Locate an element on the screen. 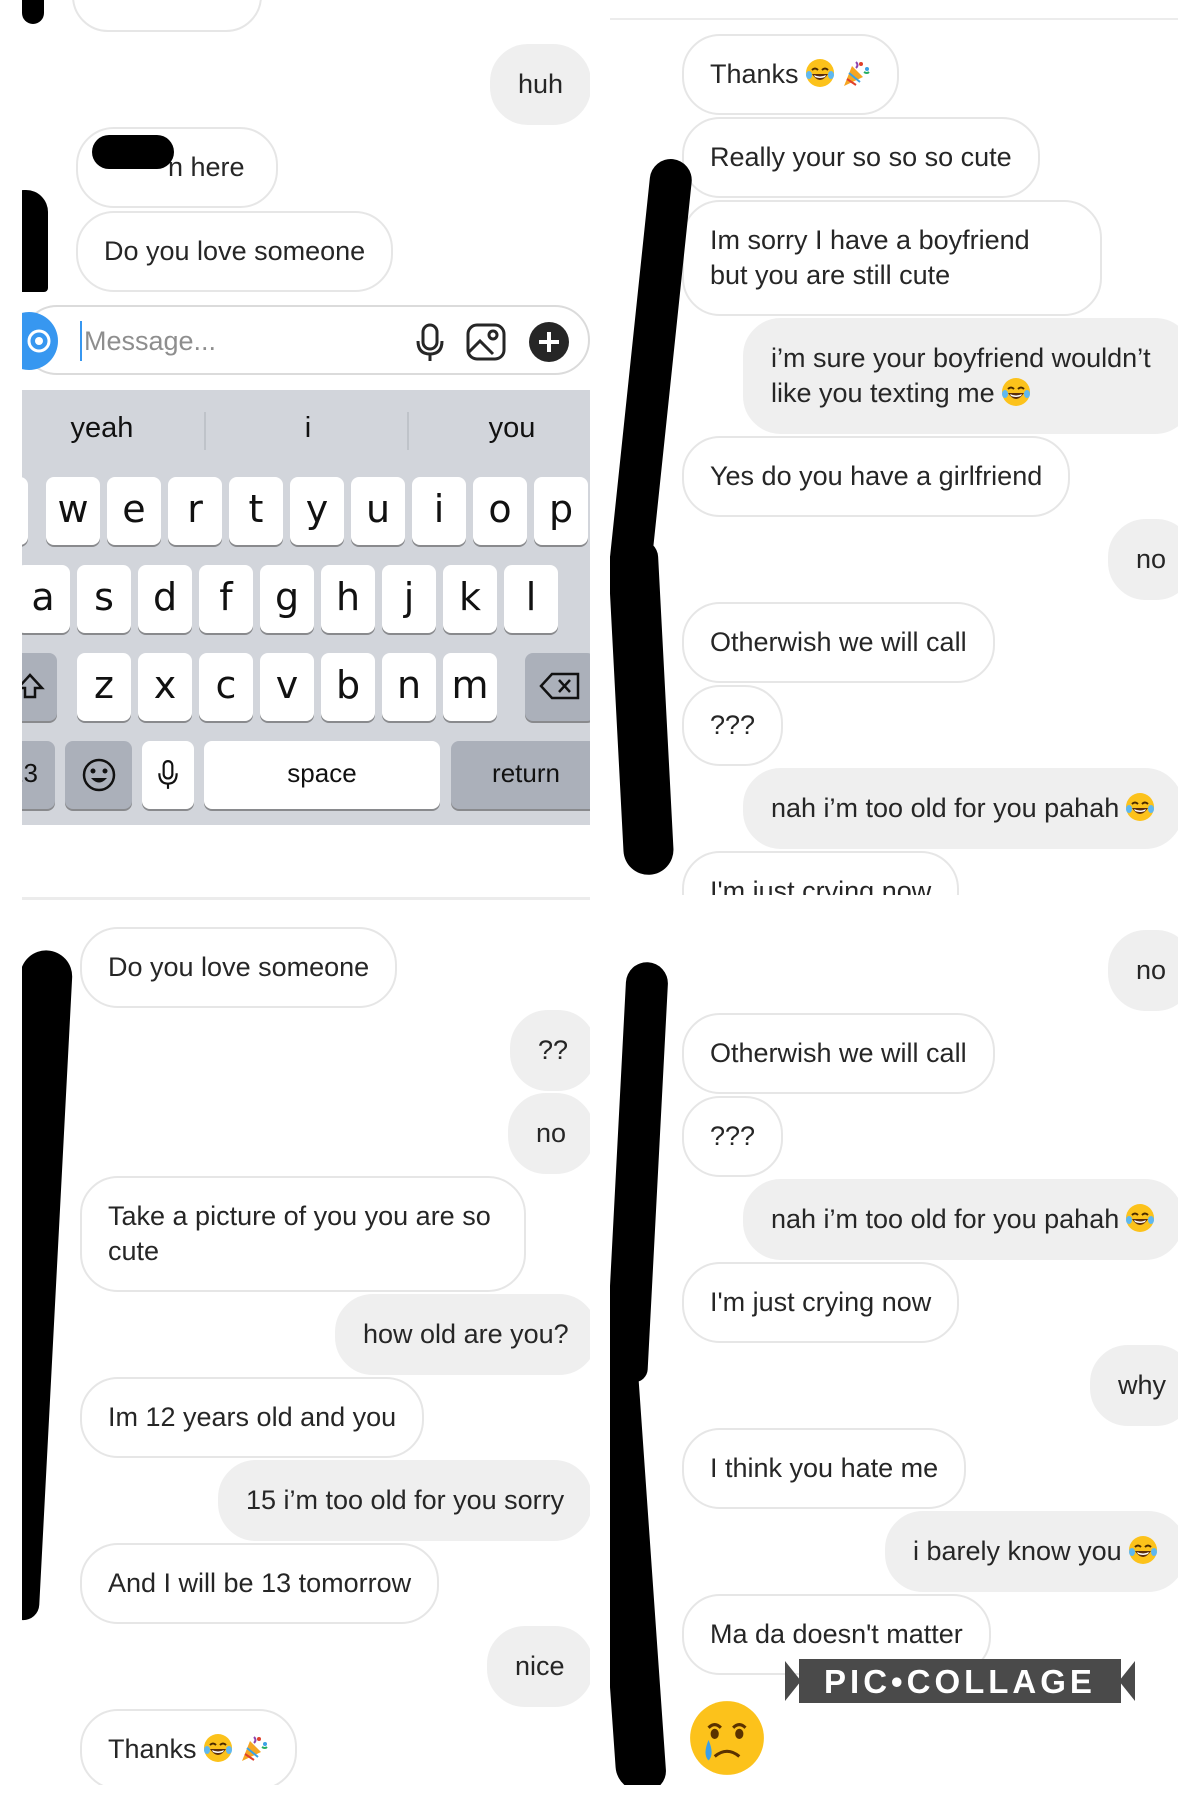 The image size is (1200, 1800). space-key: space is located at coordinates (322, 775).